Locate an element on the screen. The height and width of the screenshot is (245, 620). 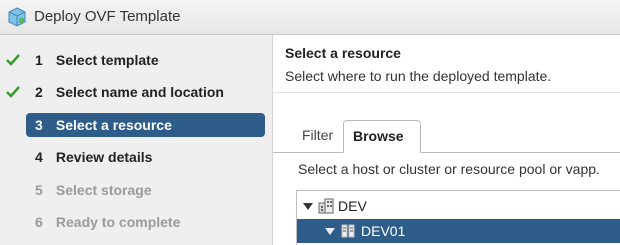
step-number: 1 is located at coordinates (39, 60).